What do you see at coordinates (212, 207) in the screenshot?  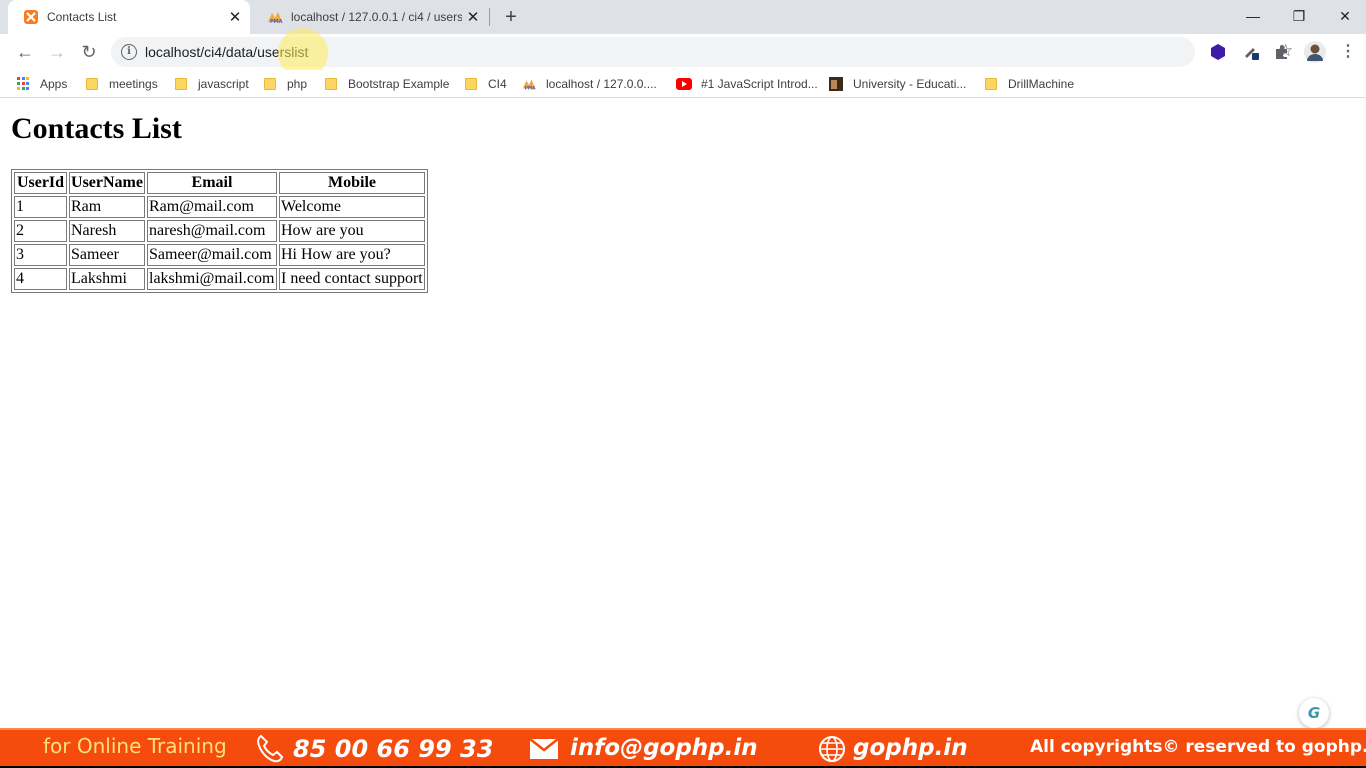 I see `cell-email: Ram@mail.com` at bounding box center [212, 207].